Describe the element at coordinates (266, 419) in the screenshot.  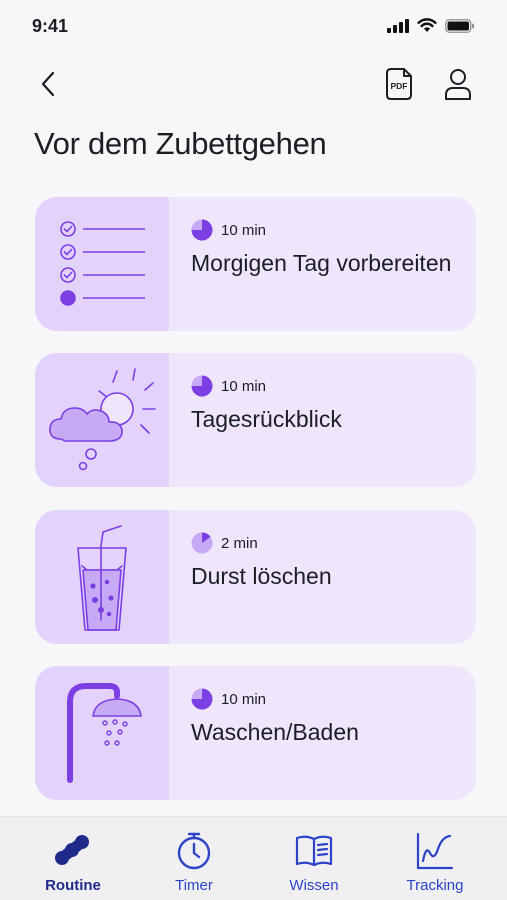
I see `card-title: Tagesrückblick` at that location.